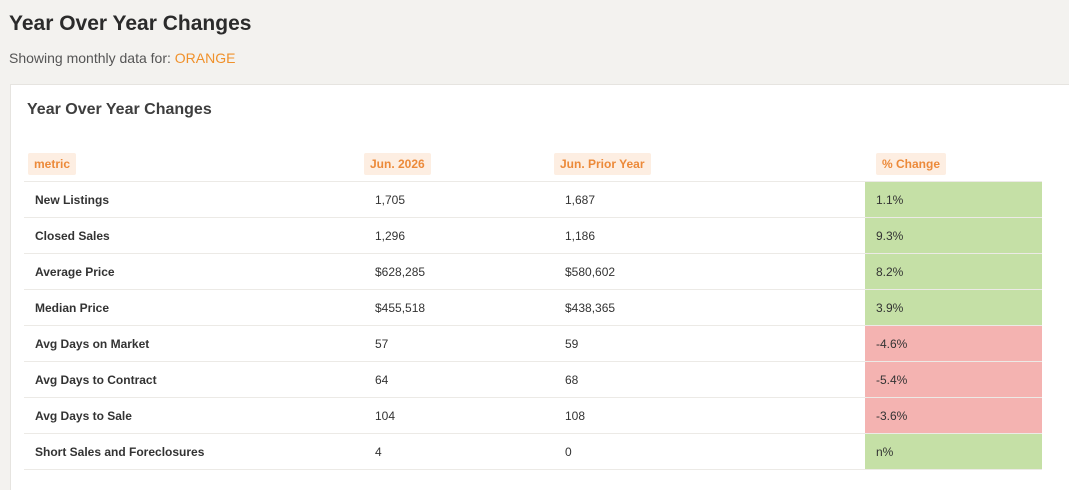 The width and height of the screenshot is (1069, 490). I want to click on cell-metric: Avg Days to Sale, so click(194, 415).